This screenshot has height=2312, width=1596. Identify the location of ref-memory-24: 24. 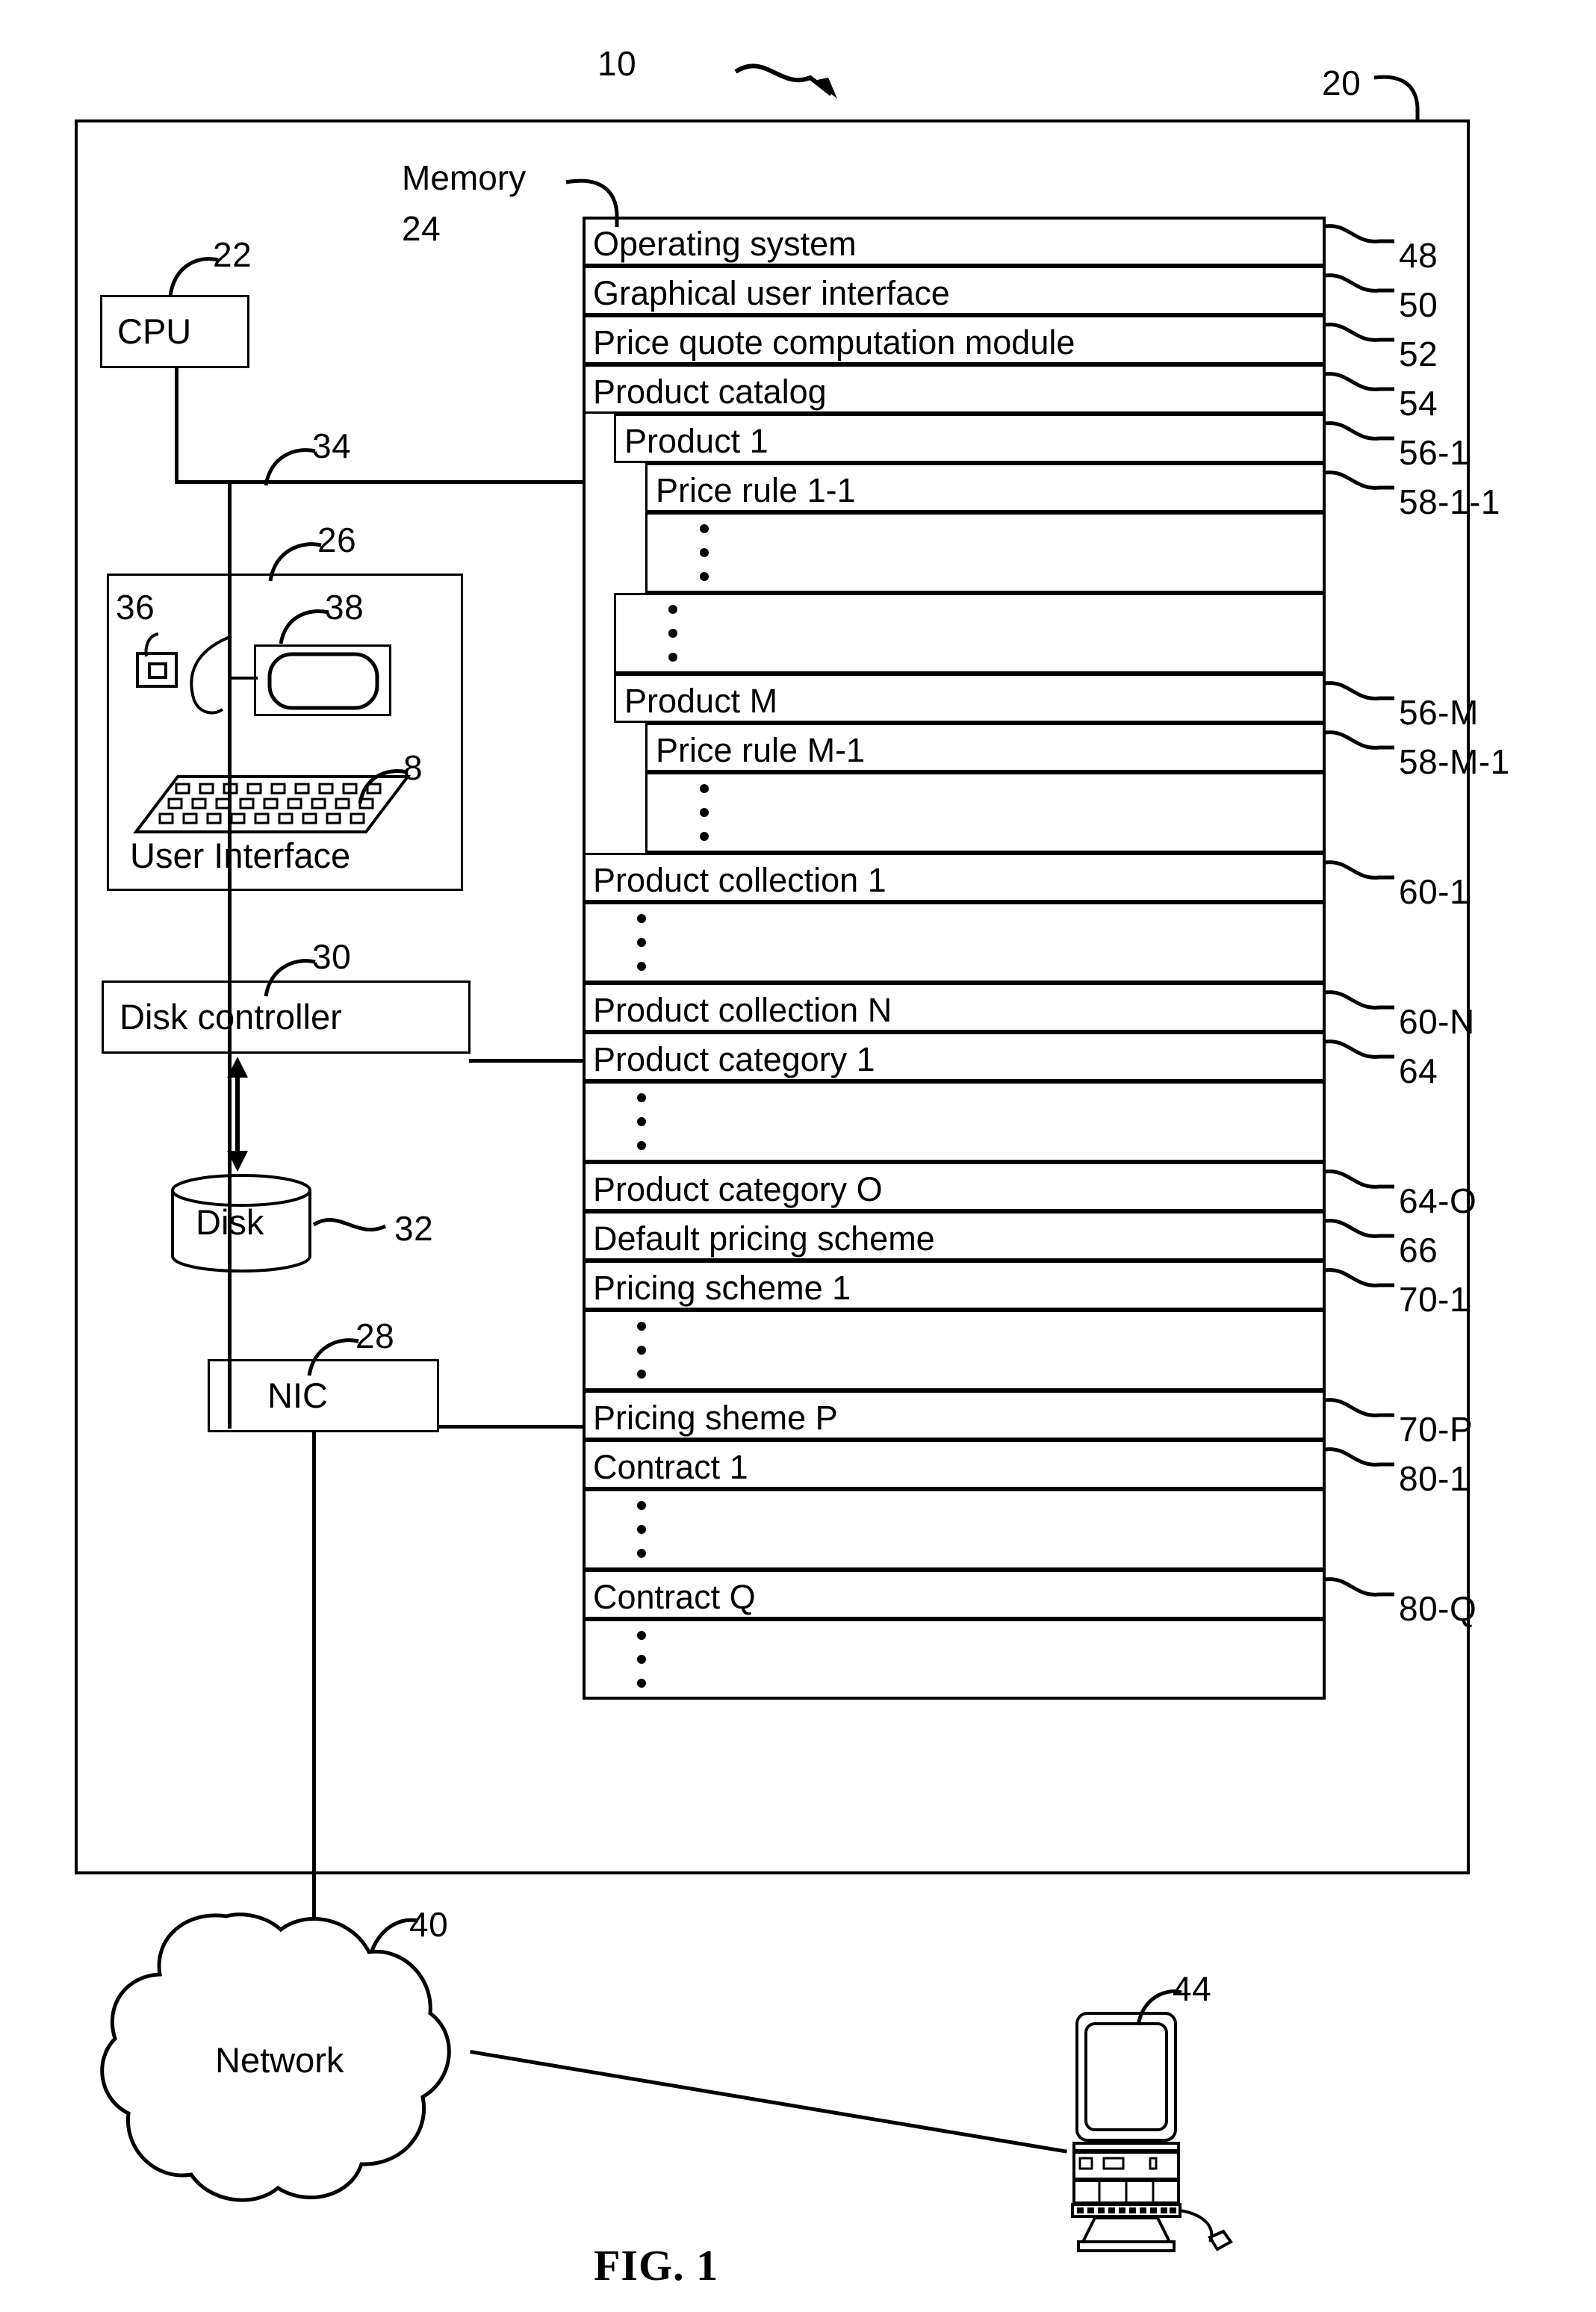
(421, 228).